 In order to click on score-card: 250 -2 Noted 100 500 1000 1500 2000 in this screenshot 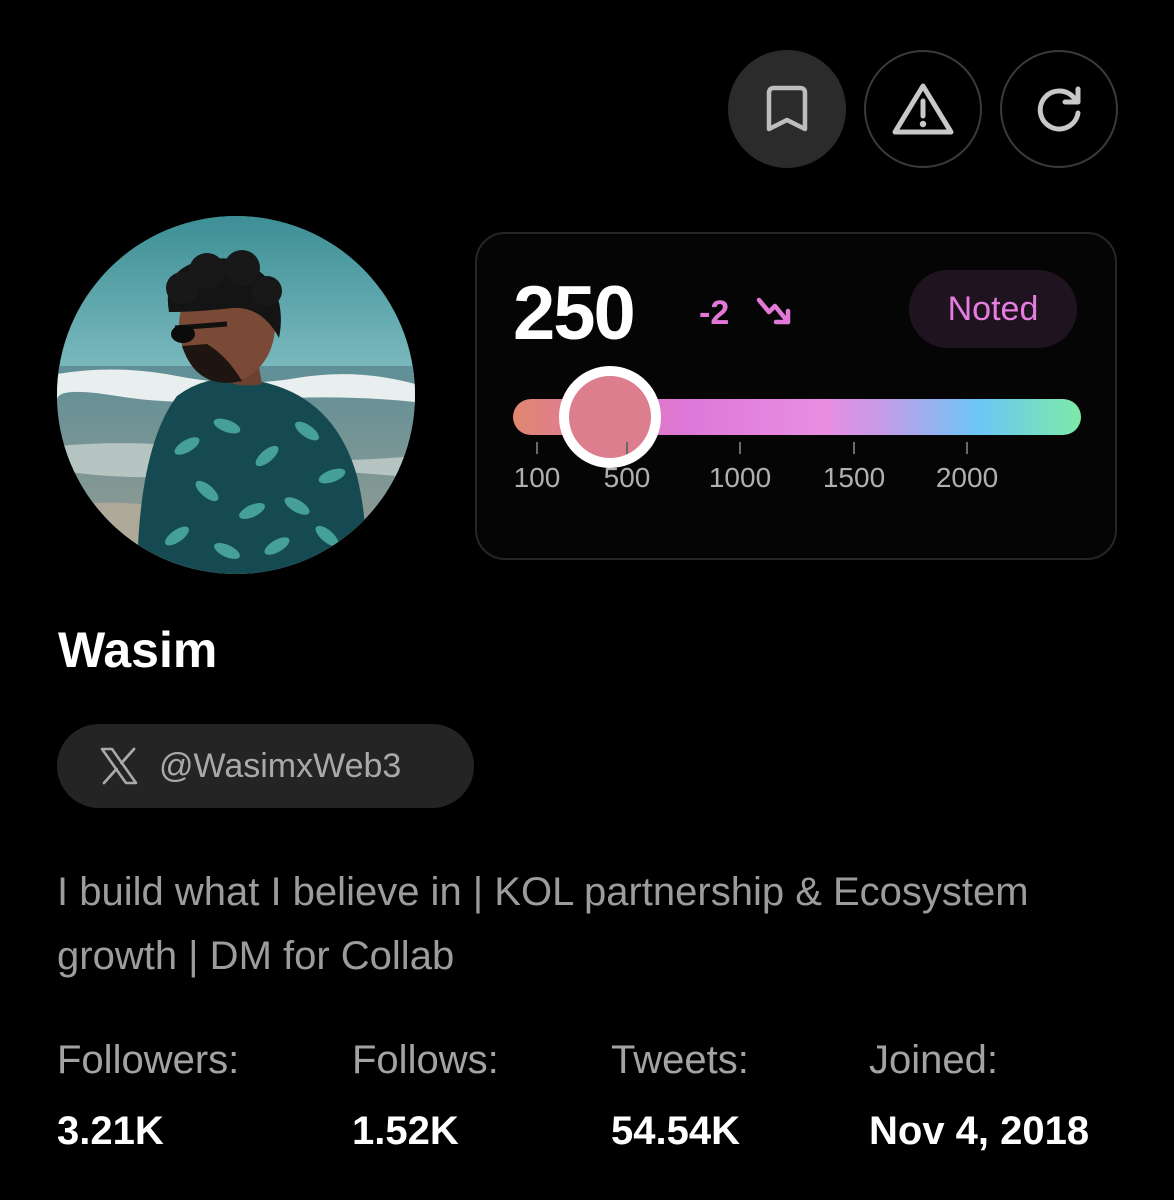, I will do `click(796, 396)`.